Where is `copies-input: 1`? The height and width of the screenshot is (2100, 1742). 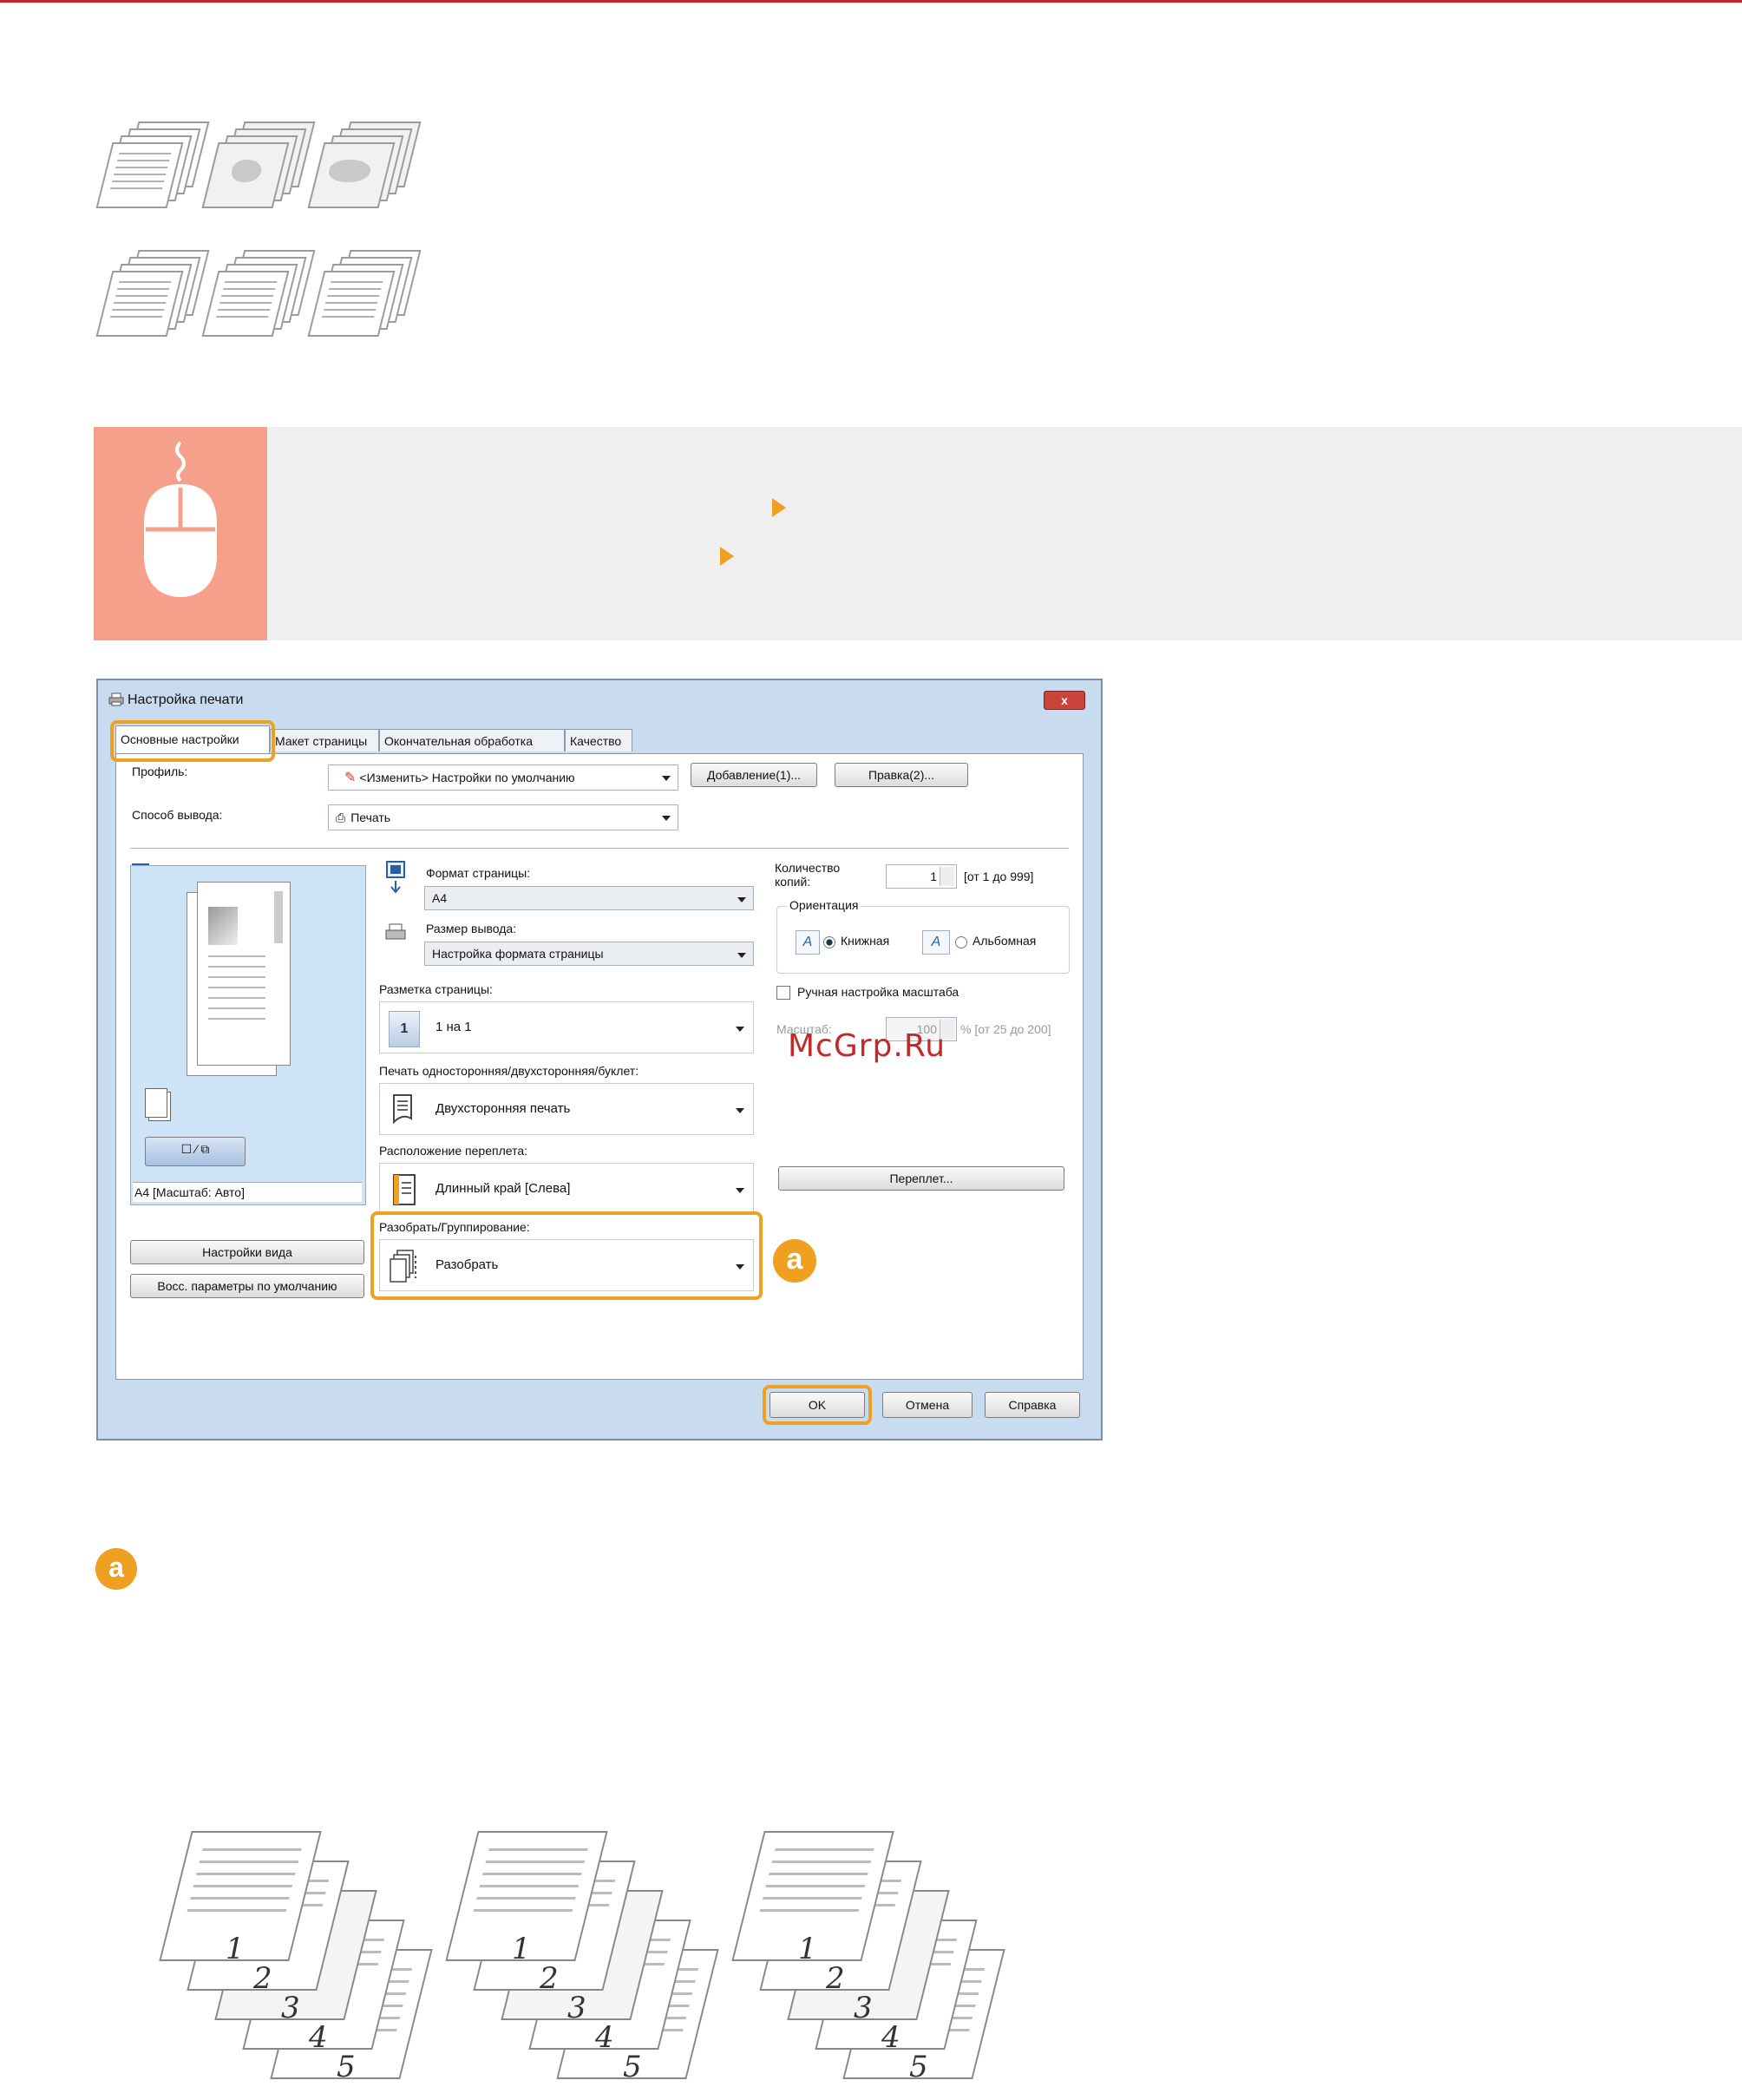
copies-input: 1 is located at coordinates (921, 876).